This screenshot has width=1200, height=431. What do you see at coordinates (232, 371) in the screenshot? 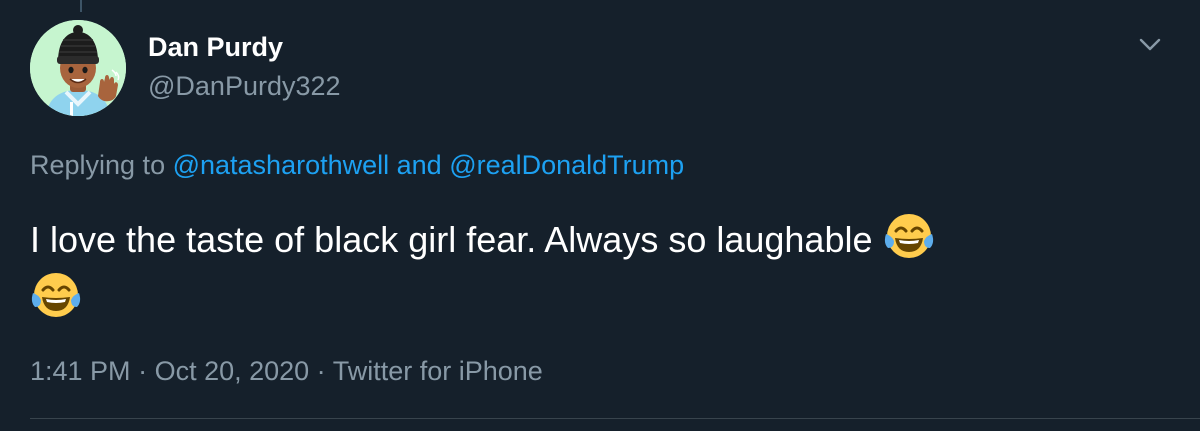
I see `tweet-date-link: Oct 20, 2020` at bounding box center [232, 371].